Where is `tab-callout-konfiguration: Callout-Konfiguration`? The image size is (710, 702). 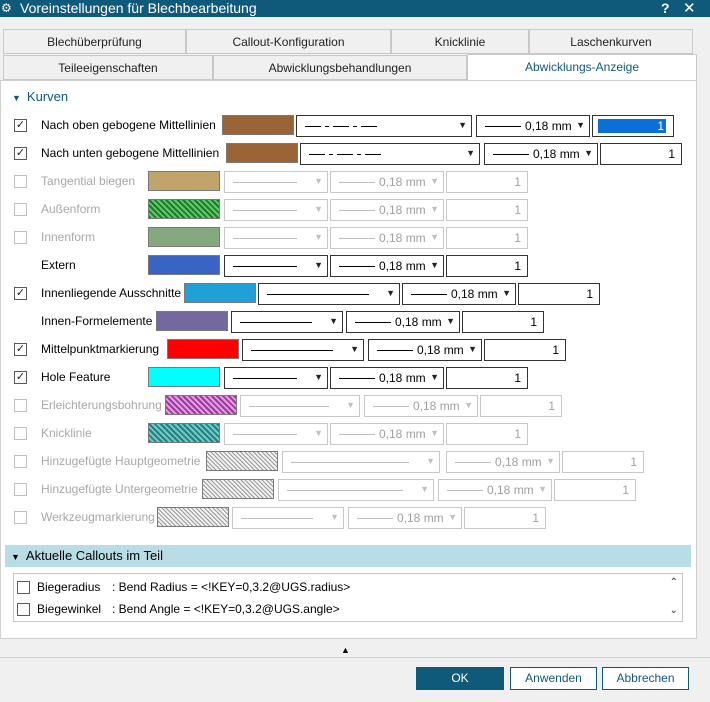 tab-callout-konfiguration: Callout-Konfiguration is located at coordinates (288, 41).